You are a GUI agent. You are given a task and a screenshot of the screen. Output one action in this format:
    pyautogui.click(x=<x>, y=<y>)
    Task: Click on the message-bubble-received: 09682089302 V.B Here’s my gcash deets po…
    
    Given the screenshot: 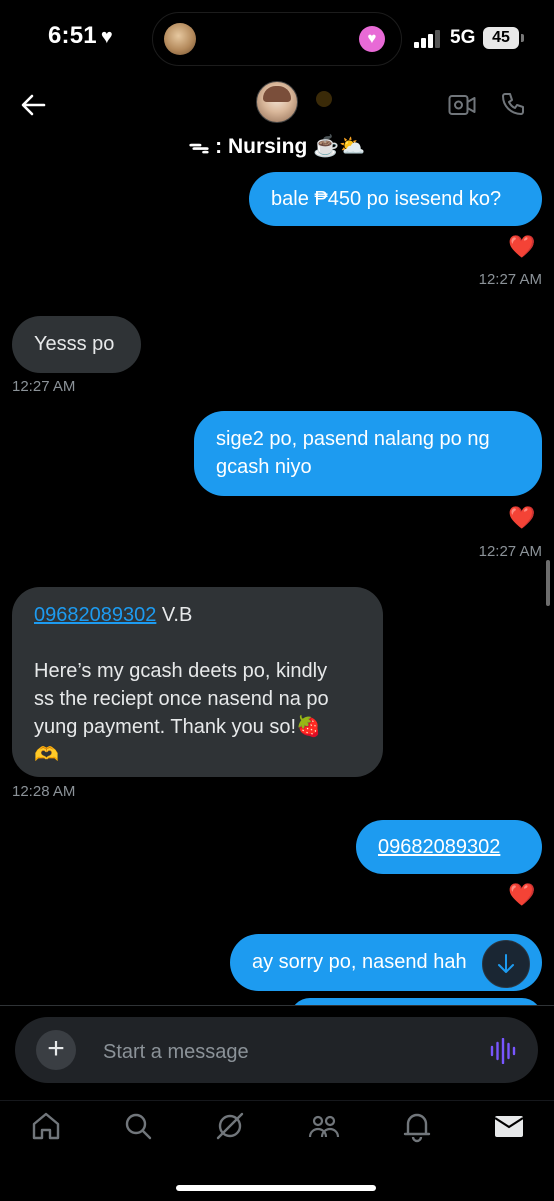 What is the action you would take?
    pyautogui.click(x=197, y=682)
    